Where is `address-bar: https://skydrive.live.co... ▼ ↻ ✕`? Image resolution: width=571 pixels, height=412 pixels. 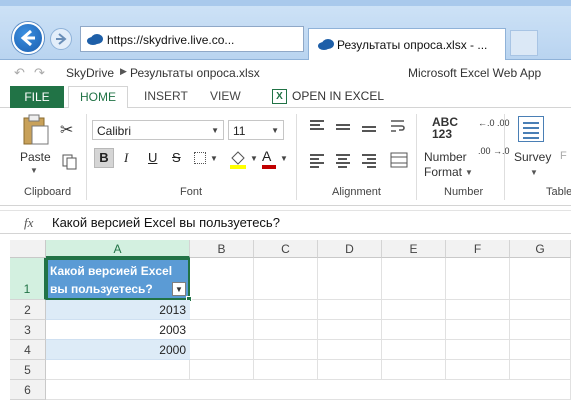
address-bar: https://skydrive.live.co... ▼ ↻ ✕ is located at coordinates (235, 39).